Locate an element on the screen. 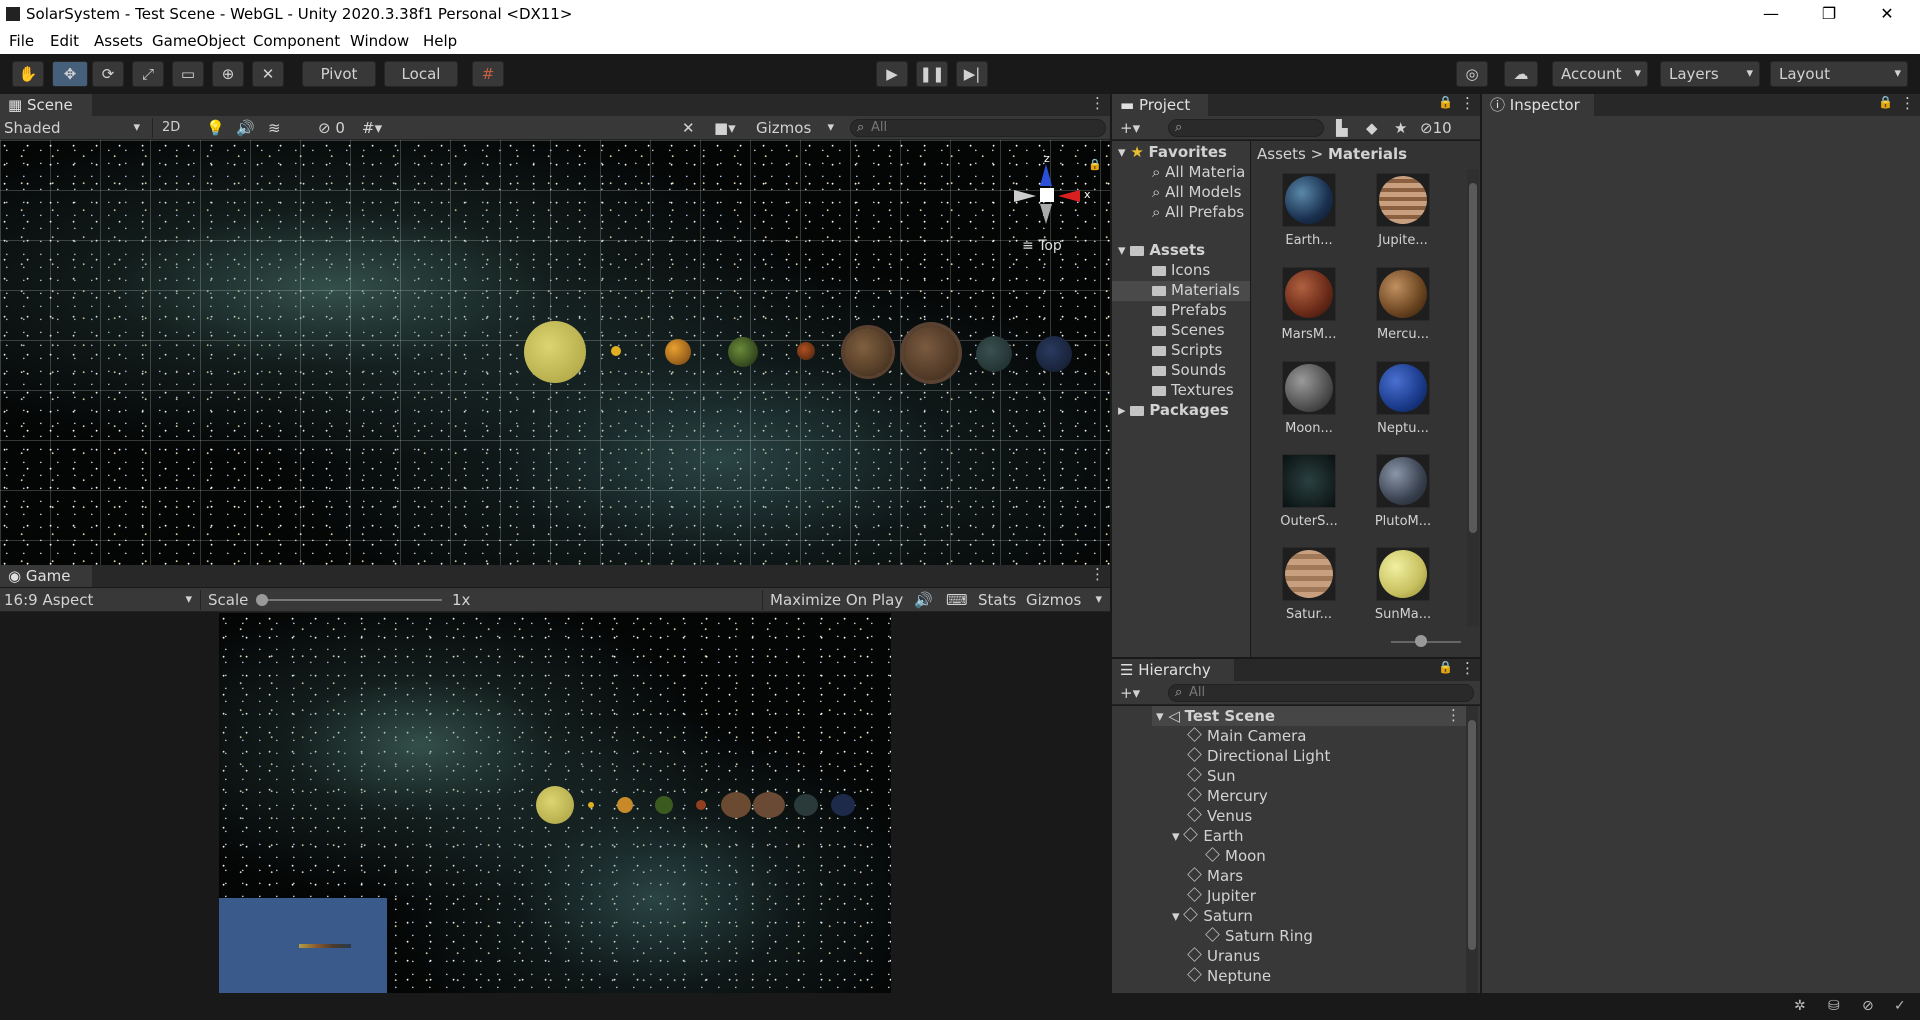 This screenshot has height=1020, width=1920. game-gizmos-dropdown: Gizmos is located at coordinates (1067, 600).